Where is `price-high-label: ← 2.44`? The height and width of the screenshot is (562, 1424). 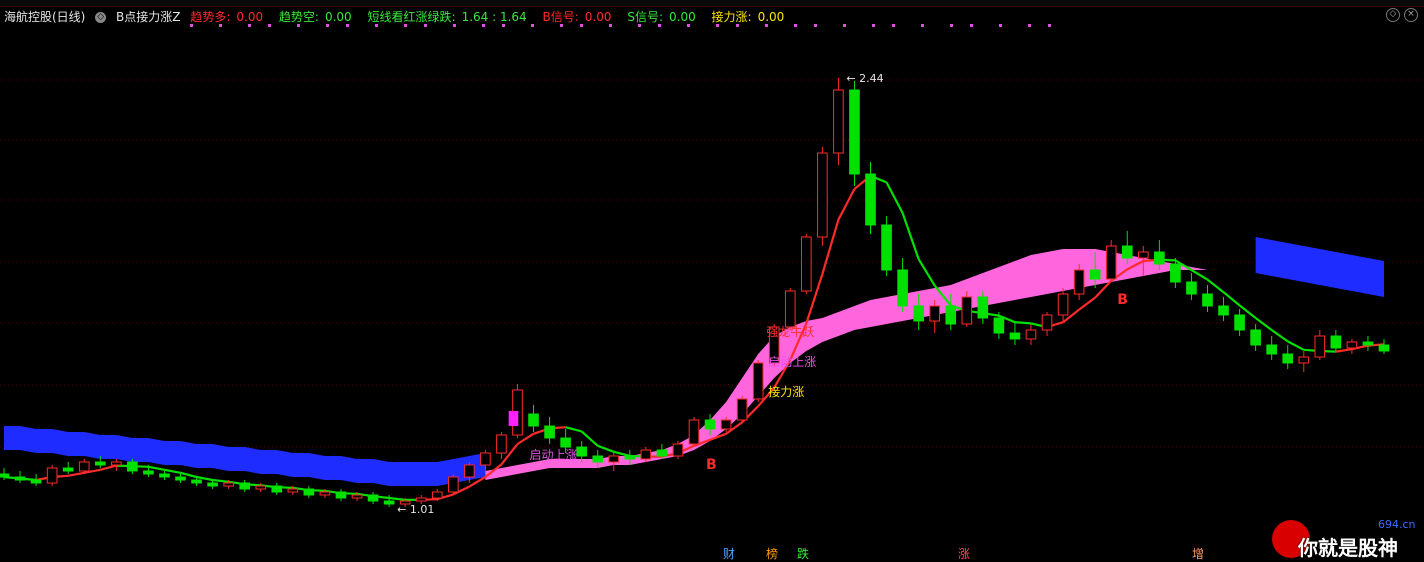
price-high-label: ← 2.44 is located at coordinates (864, 78).